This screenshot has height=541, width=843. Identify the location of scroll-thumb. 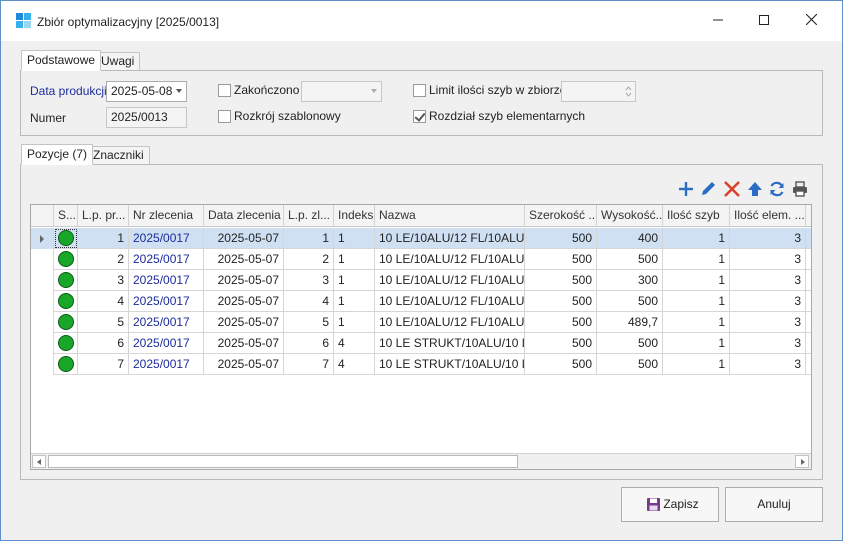
(283, 461).